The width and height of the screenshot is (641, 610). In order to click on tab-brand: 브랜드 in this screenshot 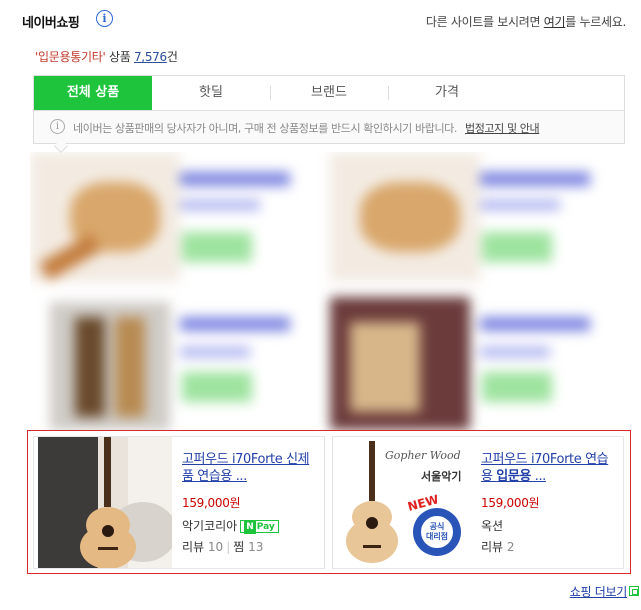, I will do `click(329, 93)`.